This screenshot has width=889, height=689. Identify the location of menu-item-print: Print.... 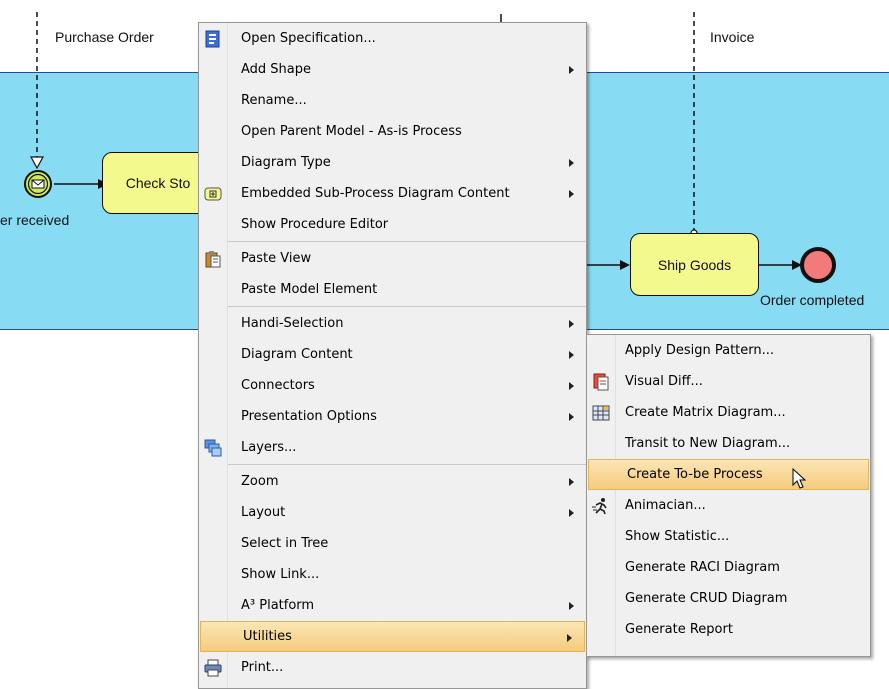
(392, 667).